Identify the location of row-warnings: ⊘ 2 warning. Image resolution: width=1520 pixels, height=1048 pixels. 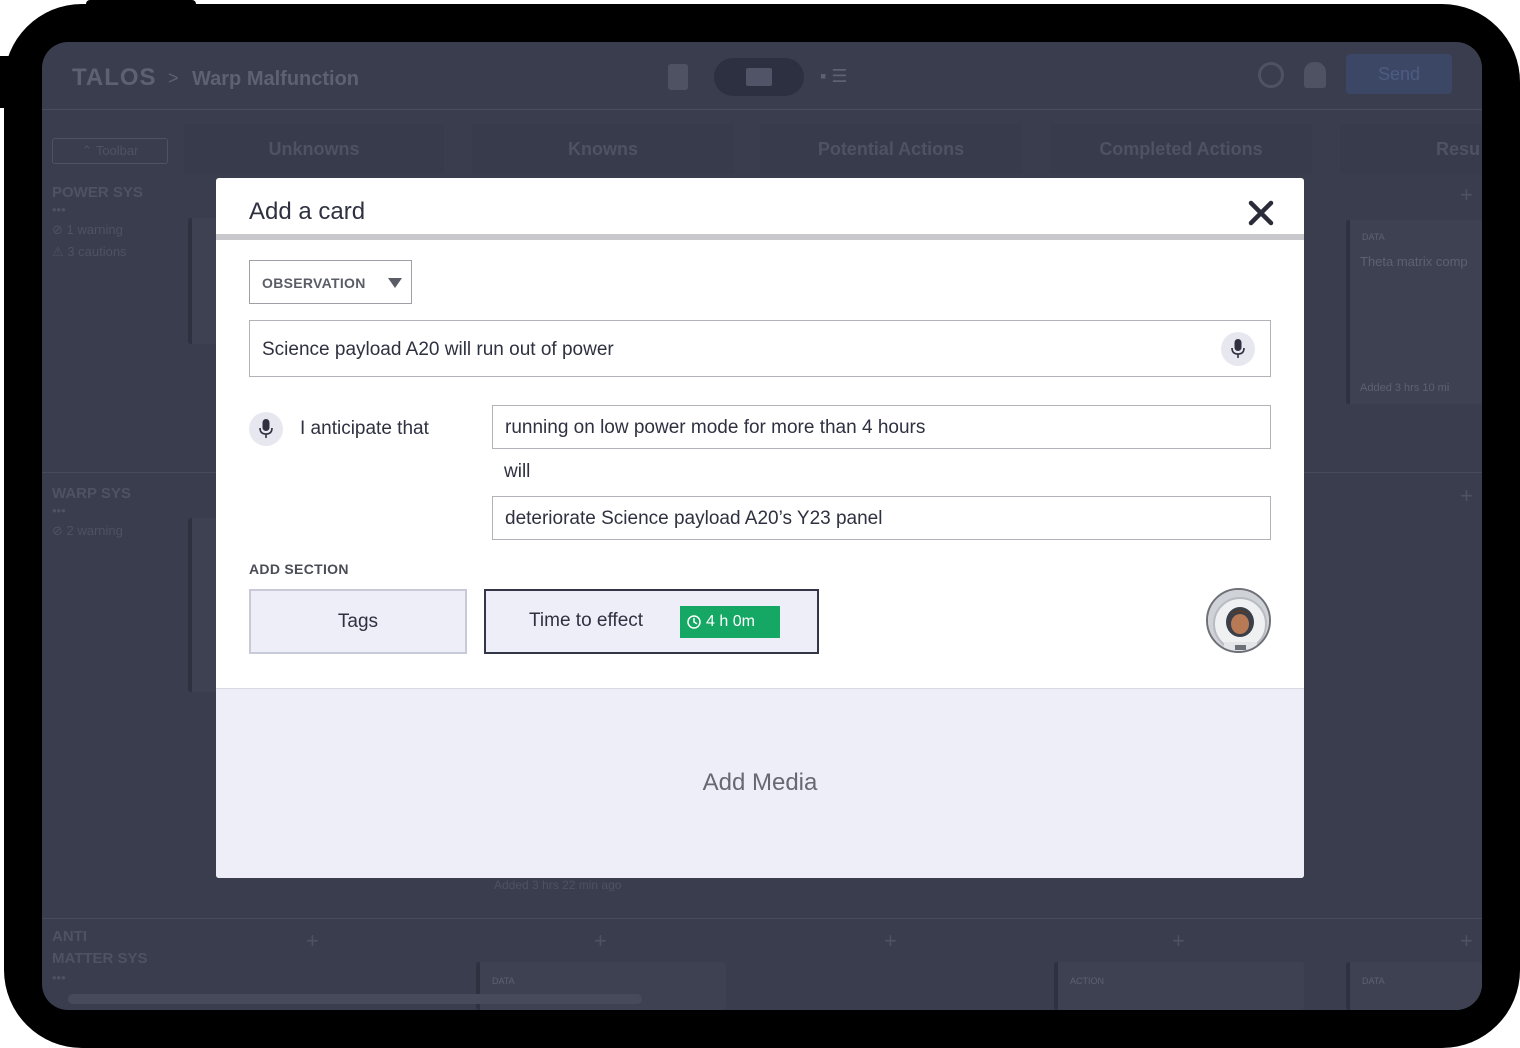
(87, 530).